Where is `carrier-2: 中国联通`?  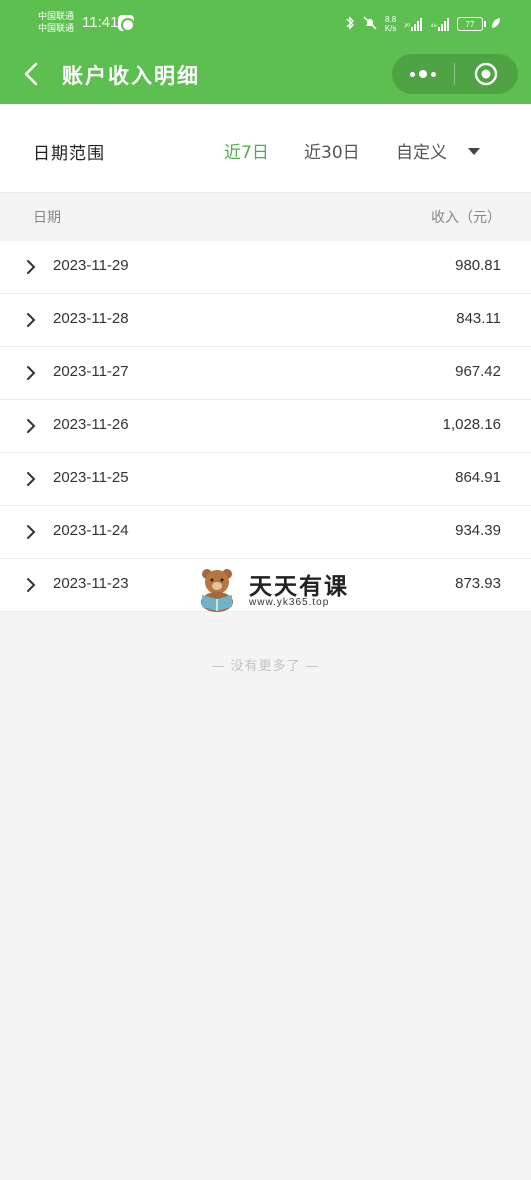 carrier-2: 中国联通 is located at coordinates (56, 29).